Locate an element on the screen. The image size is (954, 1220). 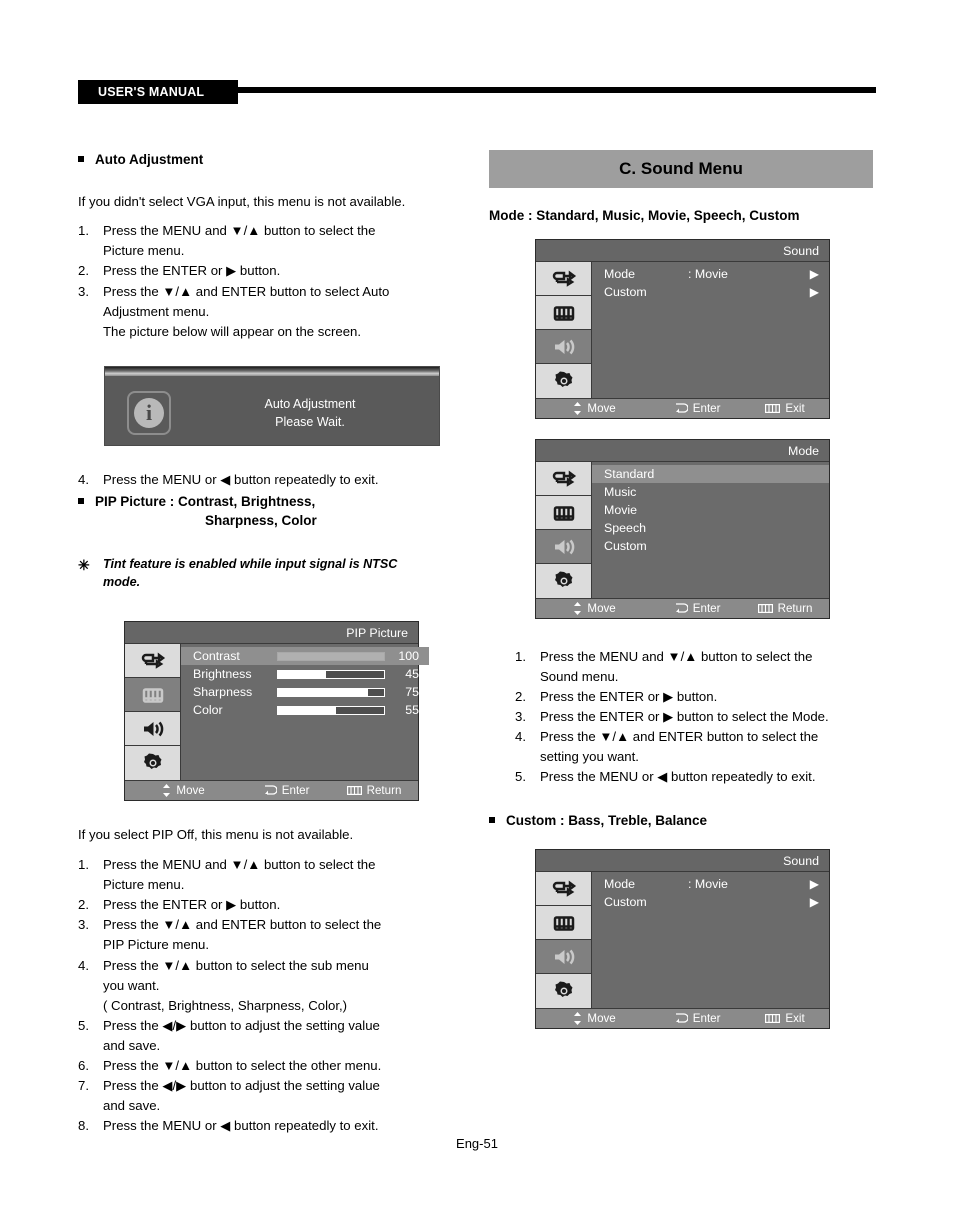
step-number: 3. is located at coordinates (83, 925).